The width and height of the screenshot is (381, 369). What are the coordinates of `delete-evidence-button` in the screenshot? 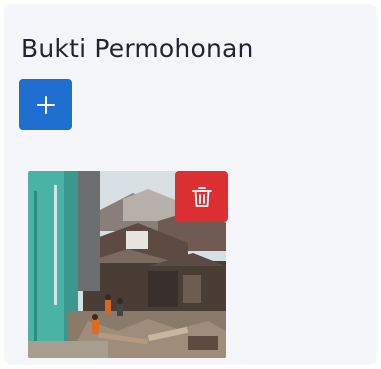 It's located at (201, 196).